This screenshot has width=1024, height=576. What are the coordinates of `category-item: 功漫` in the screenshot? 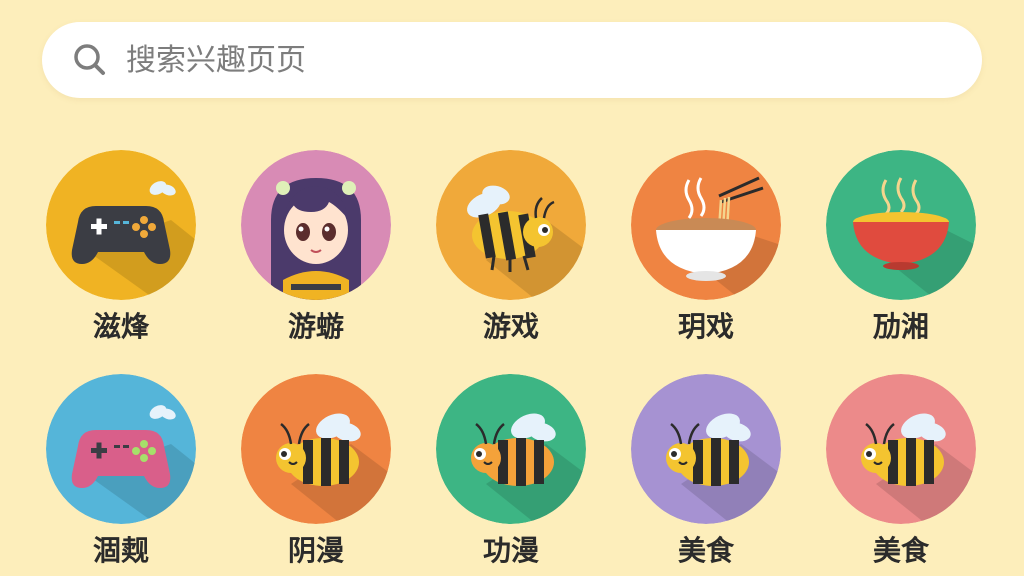 It's located at (511, 474).